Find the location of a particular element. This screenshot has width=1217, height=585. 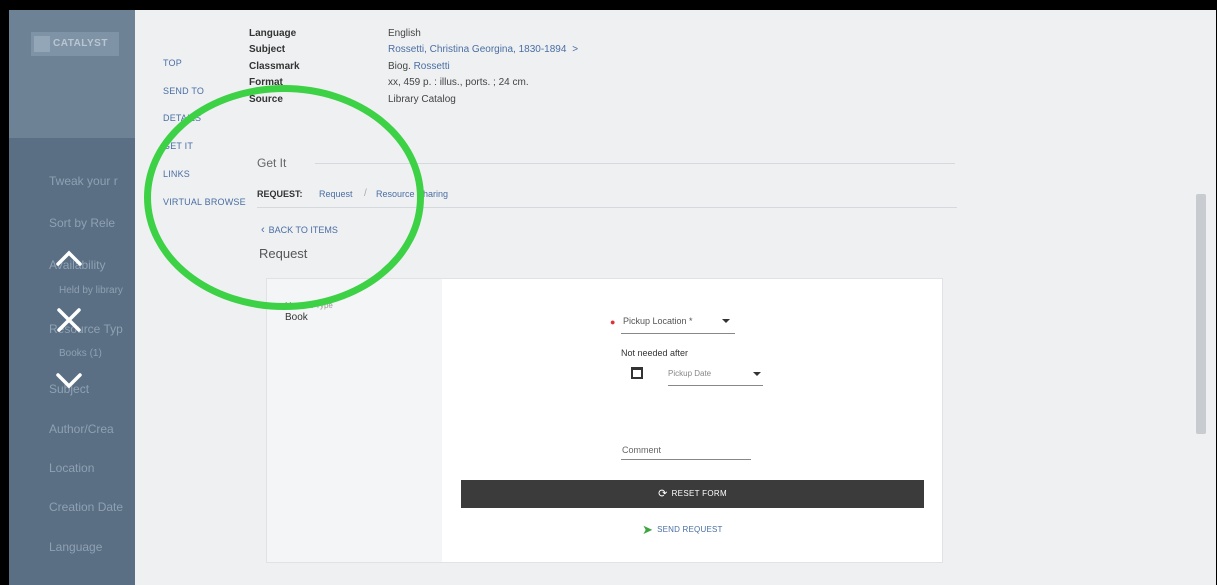

resource-sharing-link: Resource Sharing is located at coordinates (412, 194).